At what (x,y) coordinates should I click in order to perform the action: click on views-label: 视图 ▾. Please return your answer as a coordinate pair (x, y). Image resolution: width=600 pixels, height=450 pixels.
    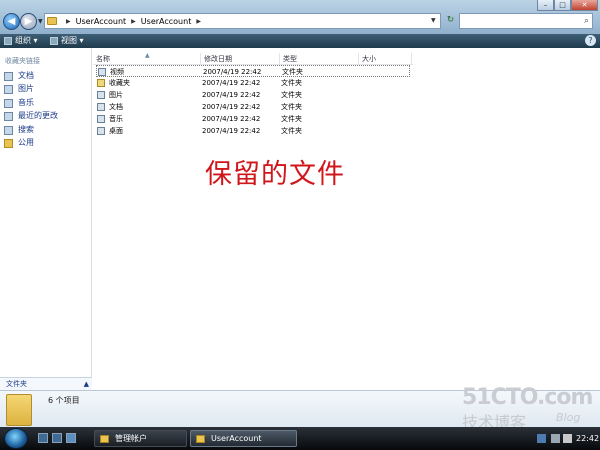
    Looking at the image, I should click on (72, 40).